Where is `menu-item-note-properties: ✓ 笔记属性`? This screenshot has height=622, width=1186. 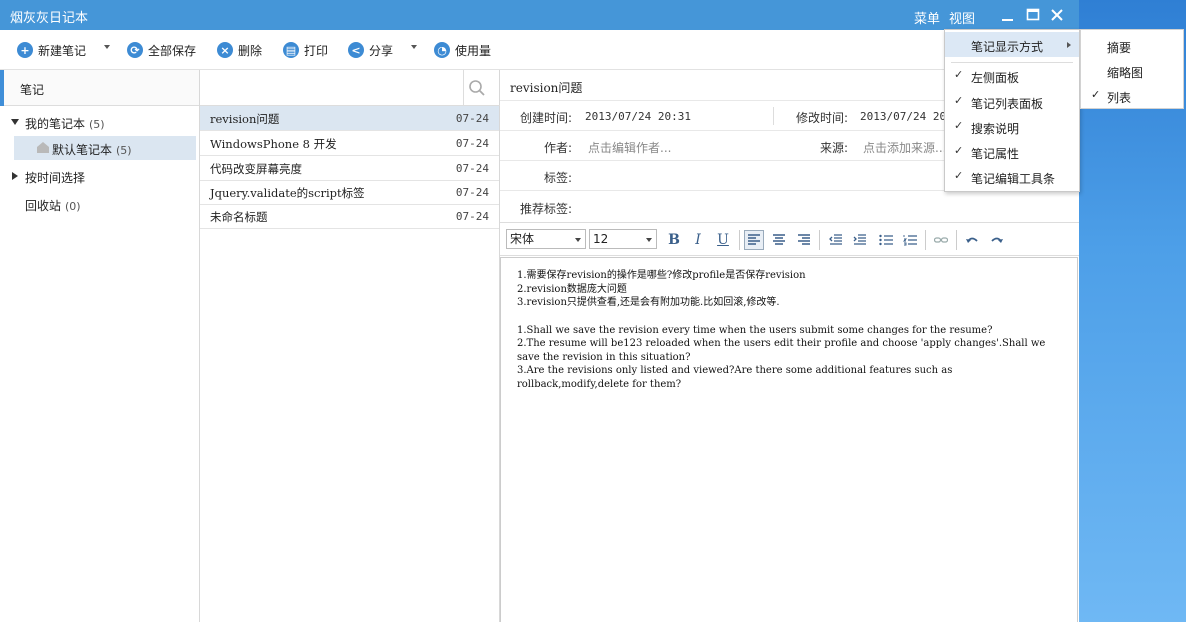 menu-item-note-properties: ✓ 笔记属性 is located at coordinates (1012, 151).